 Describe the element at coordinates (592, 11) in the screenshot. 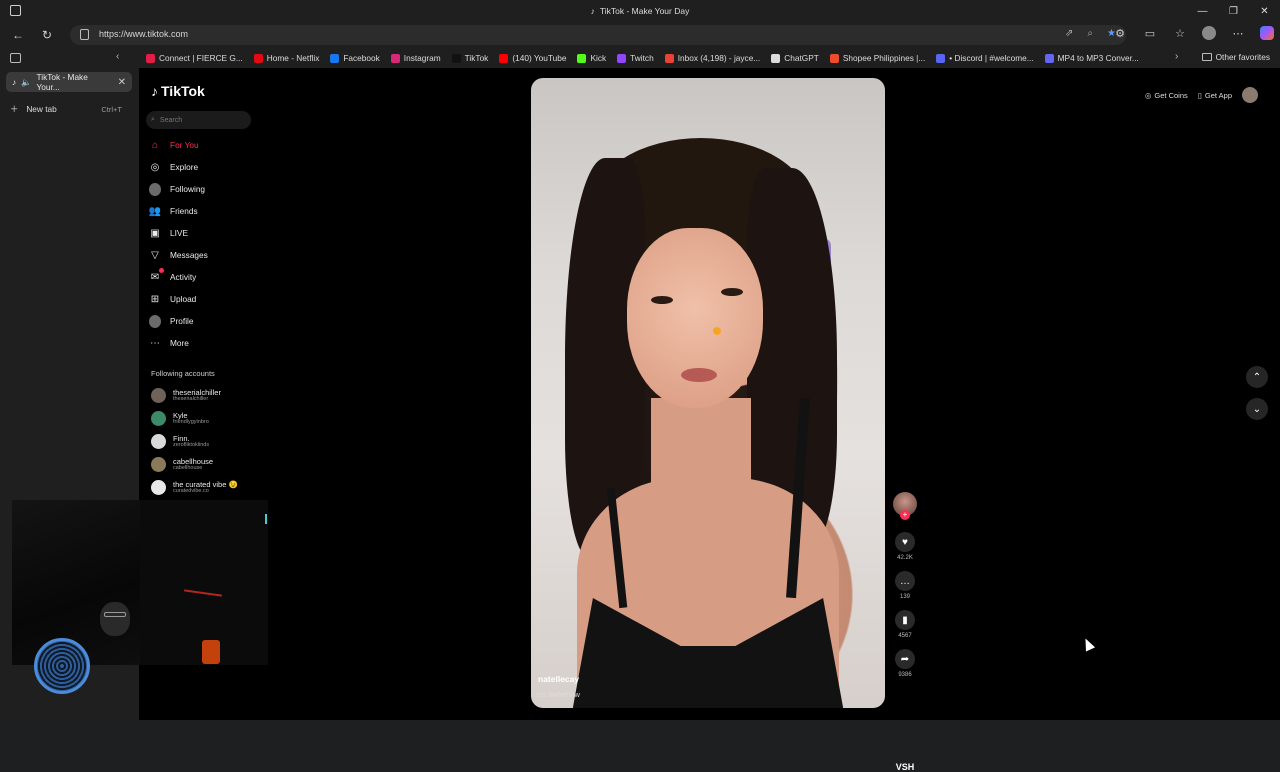

I see `tiktok-favicon-icon: ♪` at that location.